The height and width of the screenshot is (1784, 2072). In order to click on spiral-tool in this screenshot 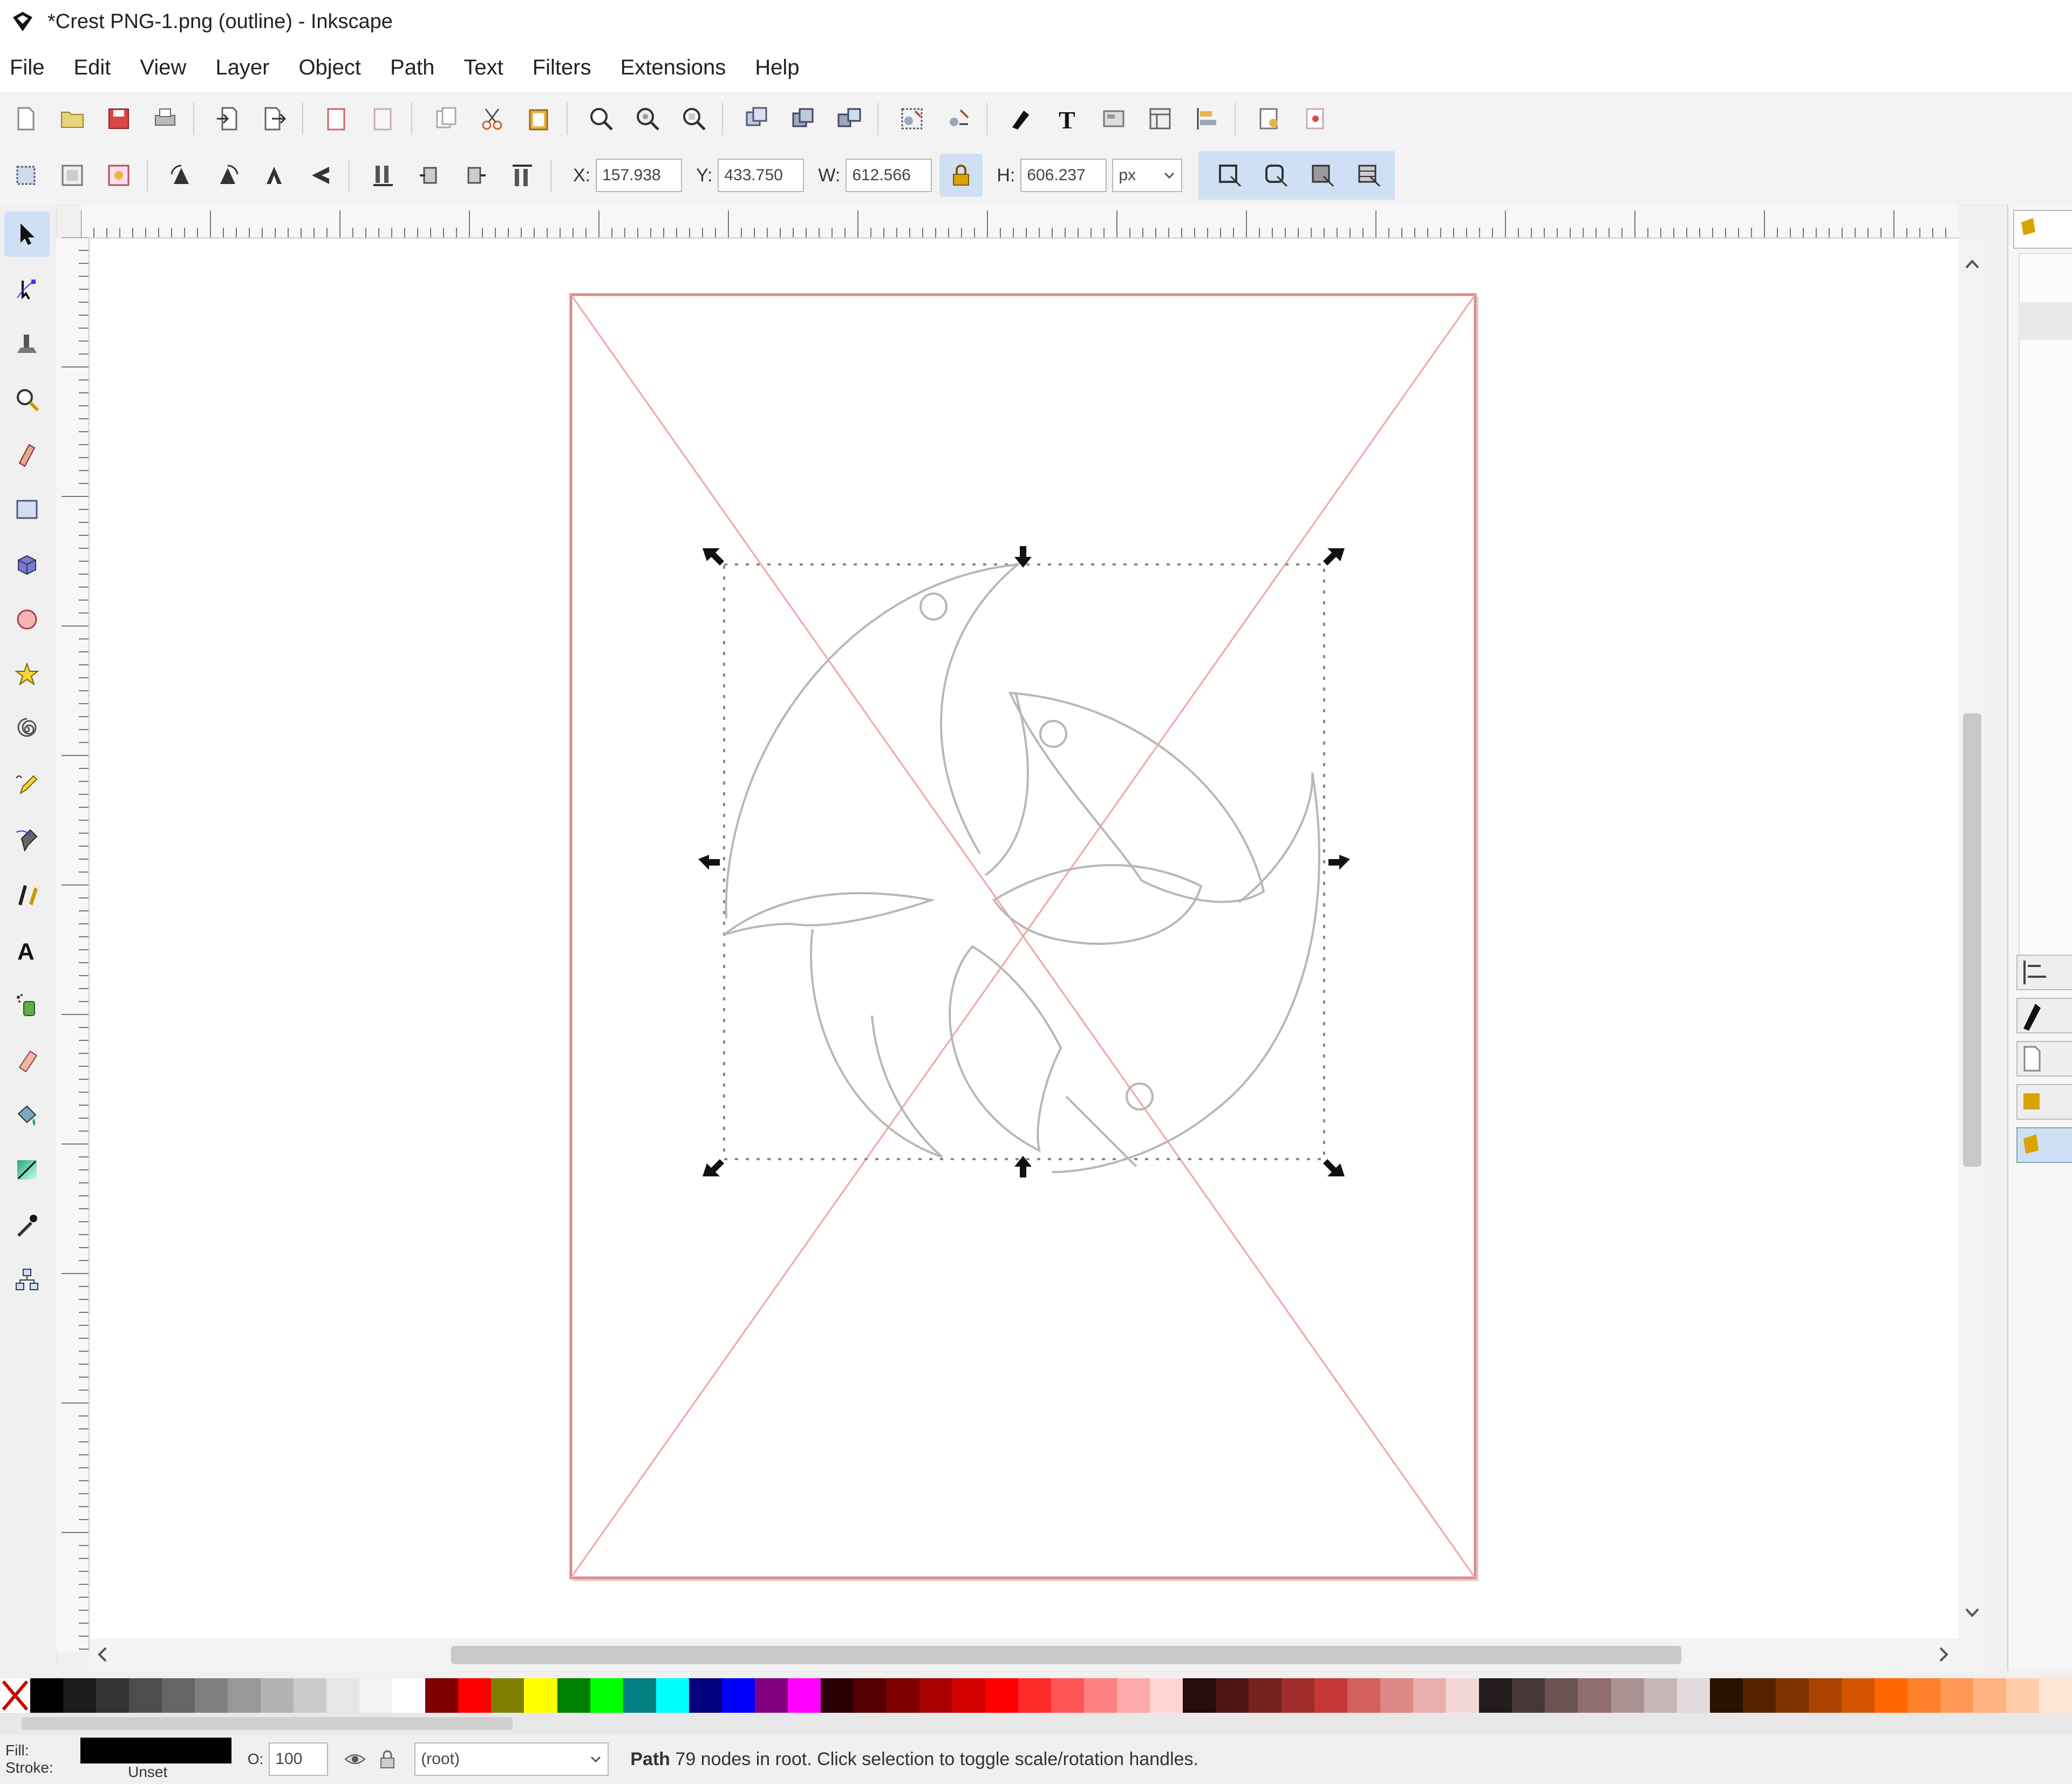, I will do `click(27, 729)`.